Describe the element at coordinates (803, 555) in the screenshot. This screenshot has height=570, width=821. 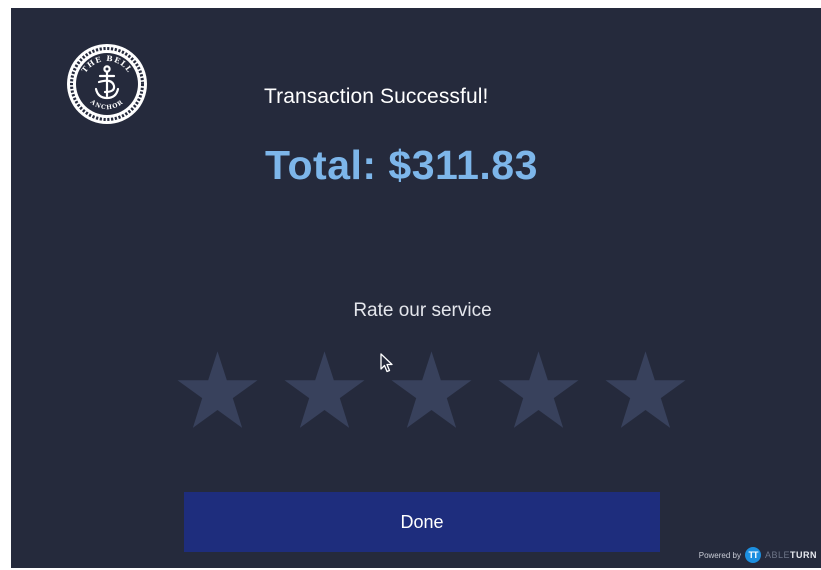
I see `brand-dark-text: TURN` at that location.